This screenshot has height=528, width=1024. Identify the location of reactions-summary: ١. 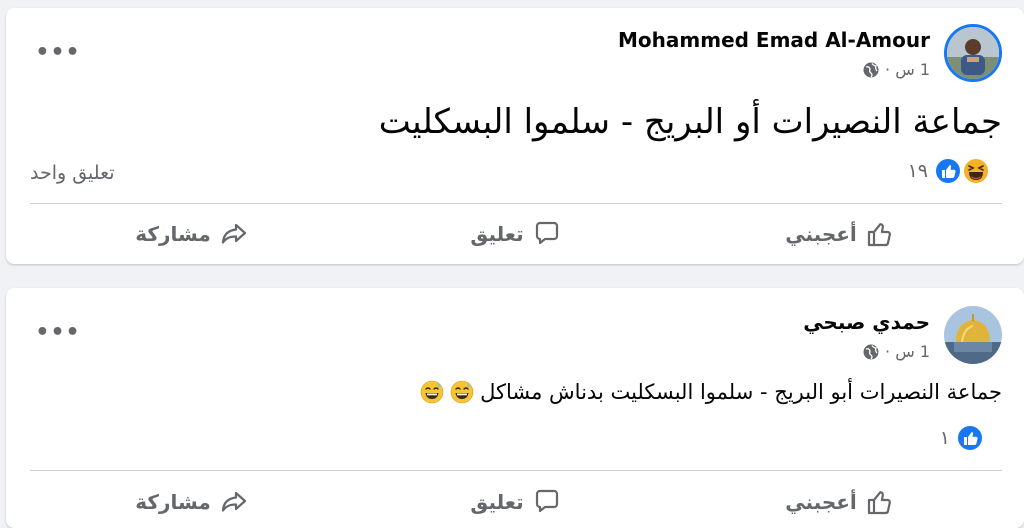
(962, 438).